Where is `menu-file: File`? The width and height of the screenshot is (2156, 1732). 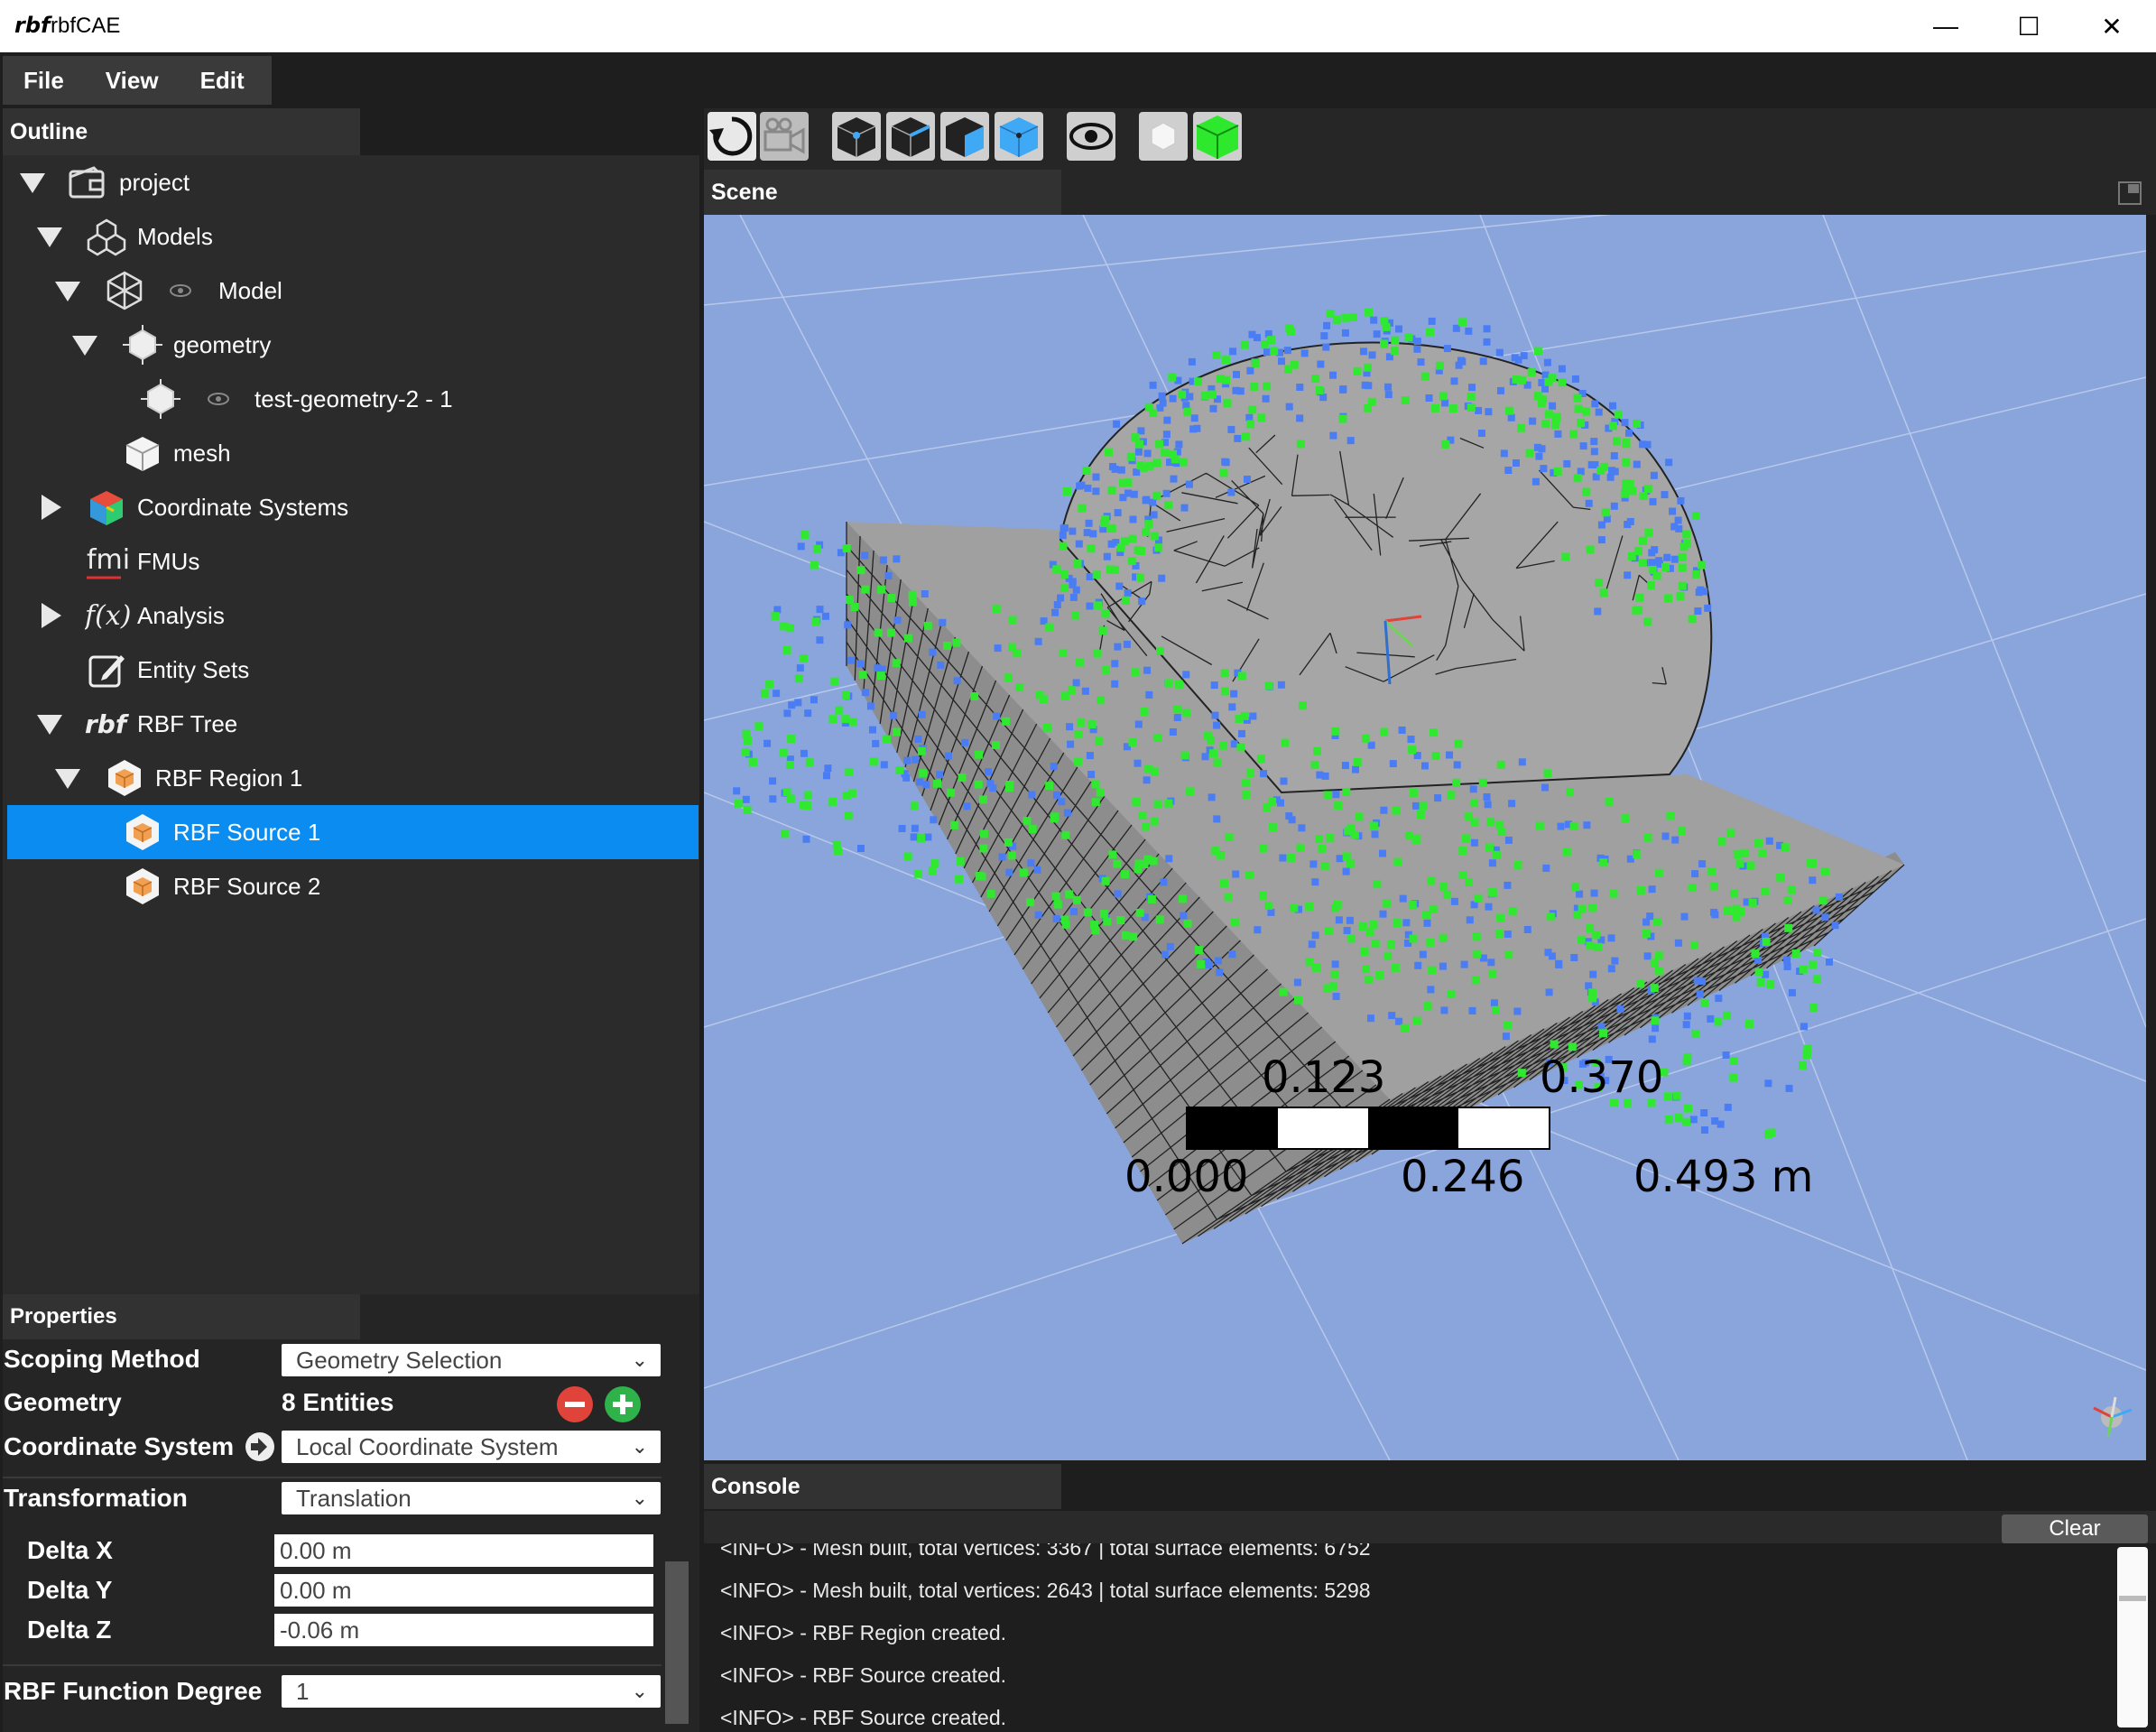 menu-file: File is located at coordinates (44, 80).